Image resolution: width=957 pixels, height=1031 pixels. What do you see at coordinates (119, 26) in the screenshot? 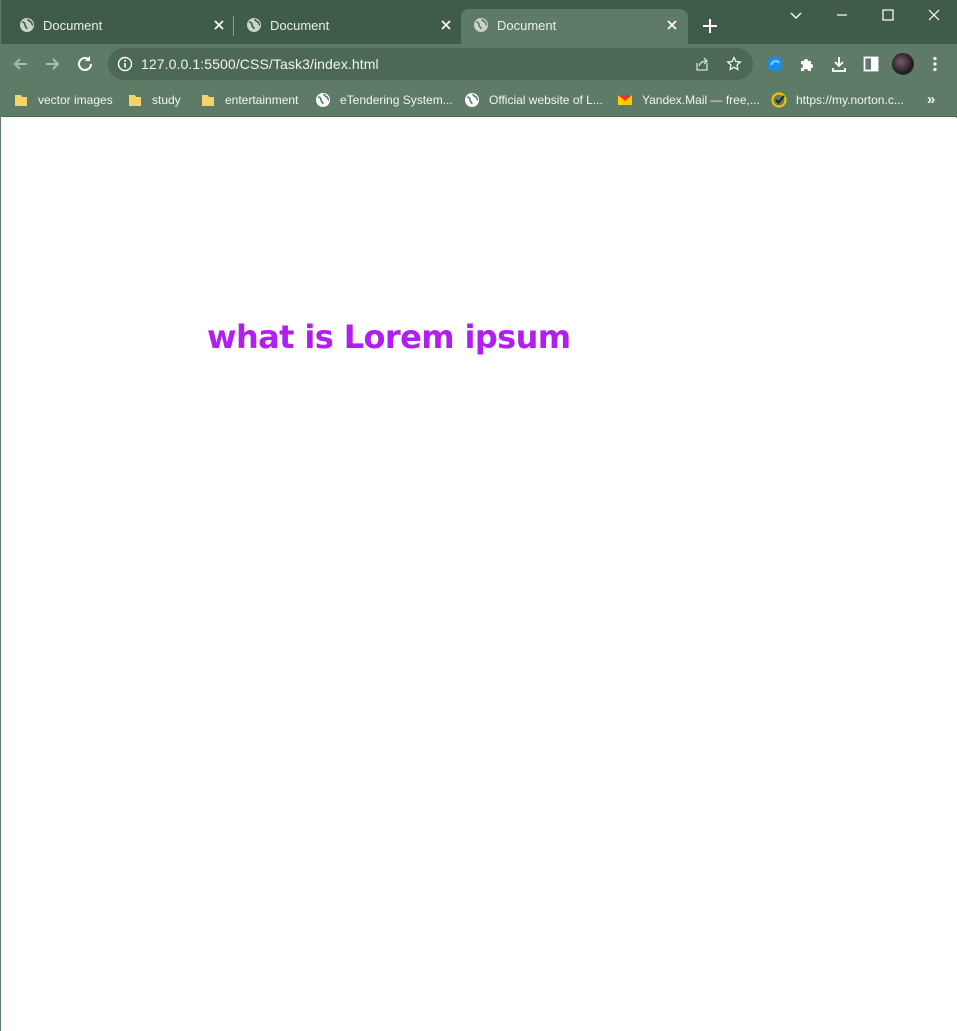
I see `tab-document-1: Document` at bounding box center [119, 26].